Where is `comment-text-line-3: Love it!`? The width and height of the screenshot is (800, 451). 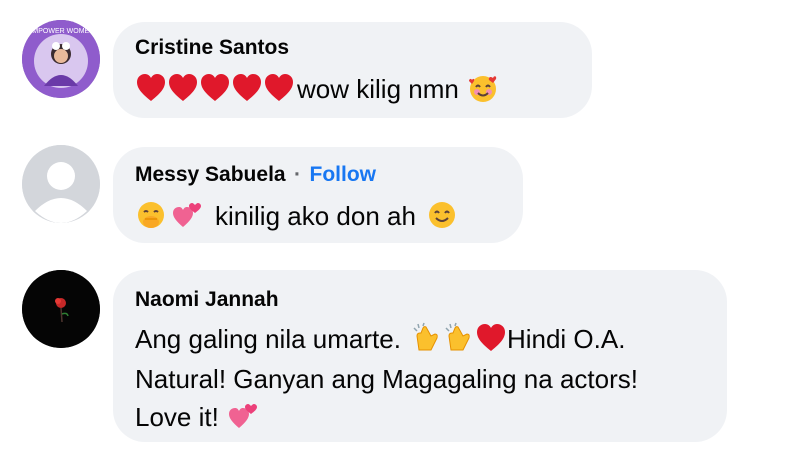 comment-text-line-3: Love it! is located at coordinates (197, 417).